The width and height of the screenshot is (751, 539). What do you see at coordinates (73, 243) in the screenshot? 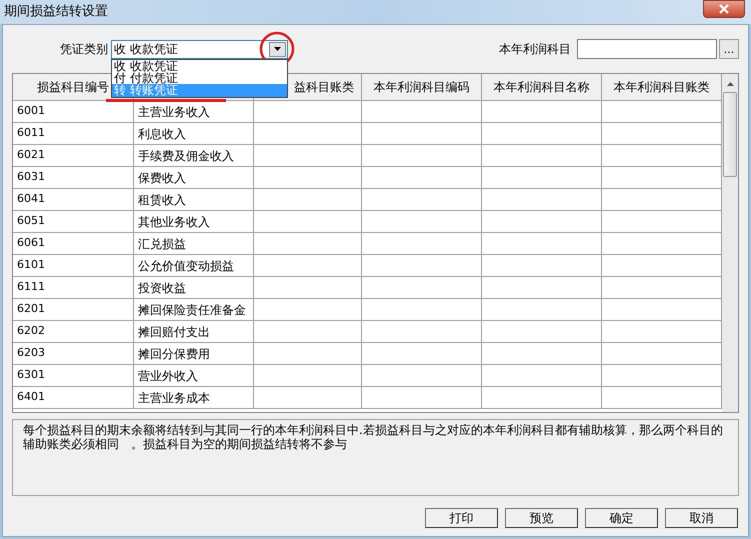
I see `table-cell: 6061` at bounding box center [73, 243].